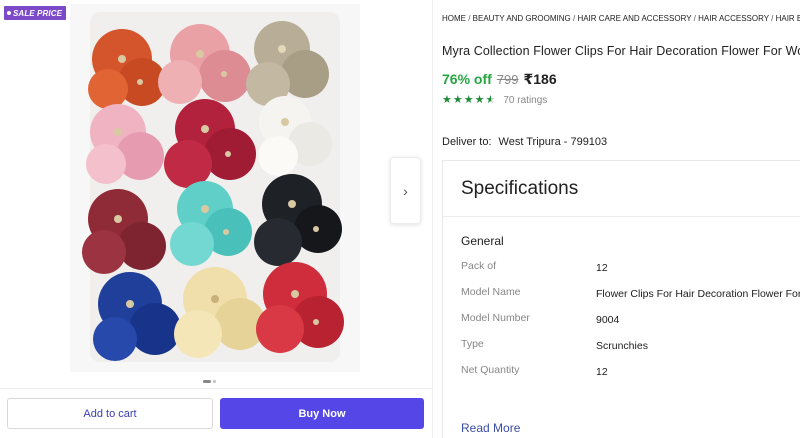  I want to click on delivery-location: Deliver to: West Tripura - 799103, so click(524, 142).